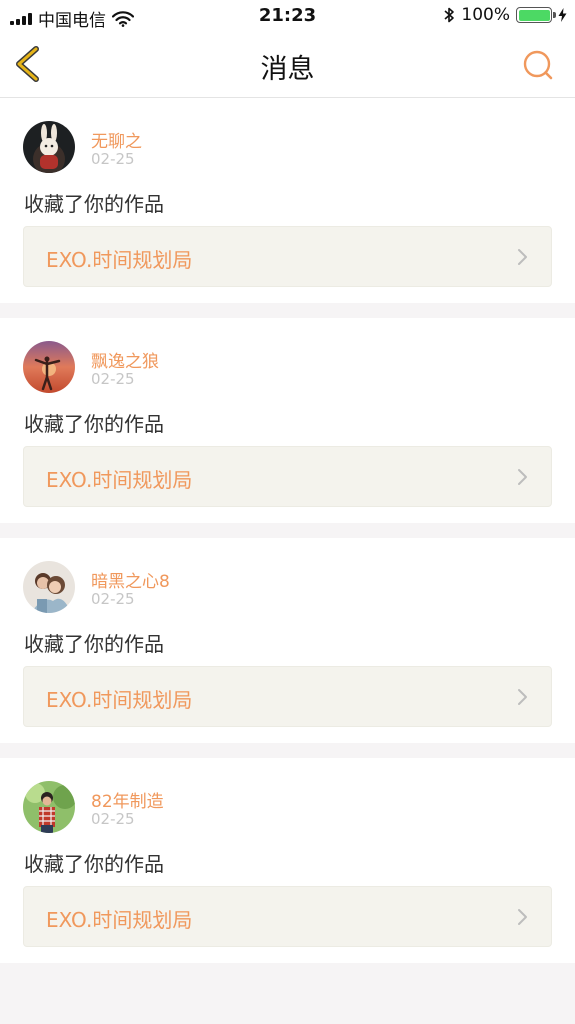 Image resolution: width=575 pixels, height=1024 pixels. Describe the element at coordinates (287, 16) in the screenshot. I see `status-bar: 中国电信 21:23 100%` at that location.